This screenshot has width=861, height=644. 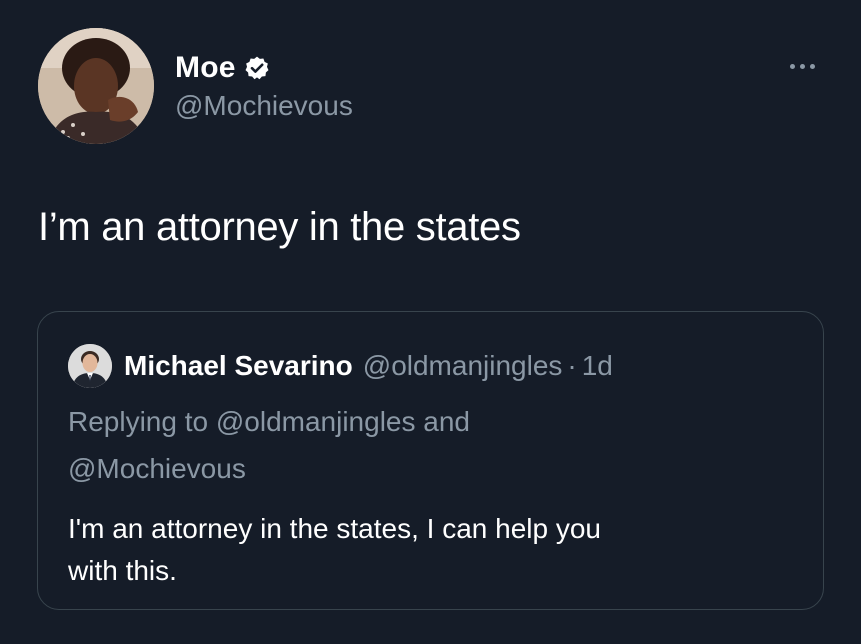 I want to click on replying-to-line: @Mochievous, so click(x=157, y=468).